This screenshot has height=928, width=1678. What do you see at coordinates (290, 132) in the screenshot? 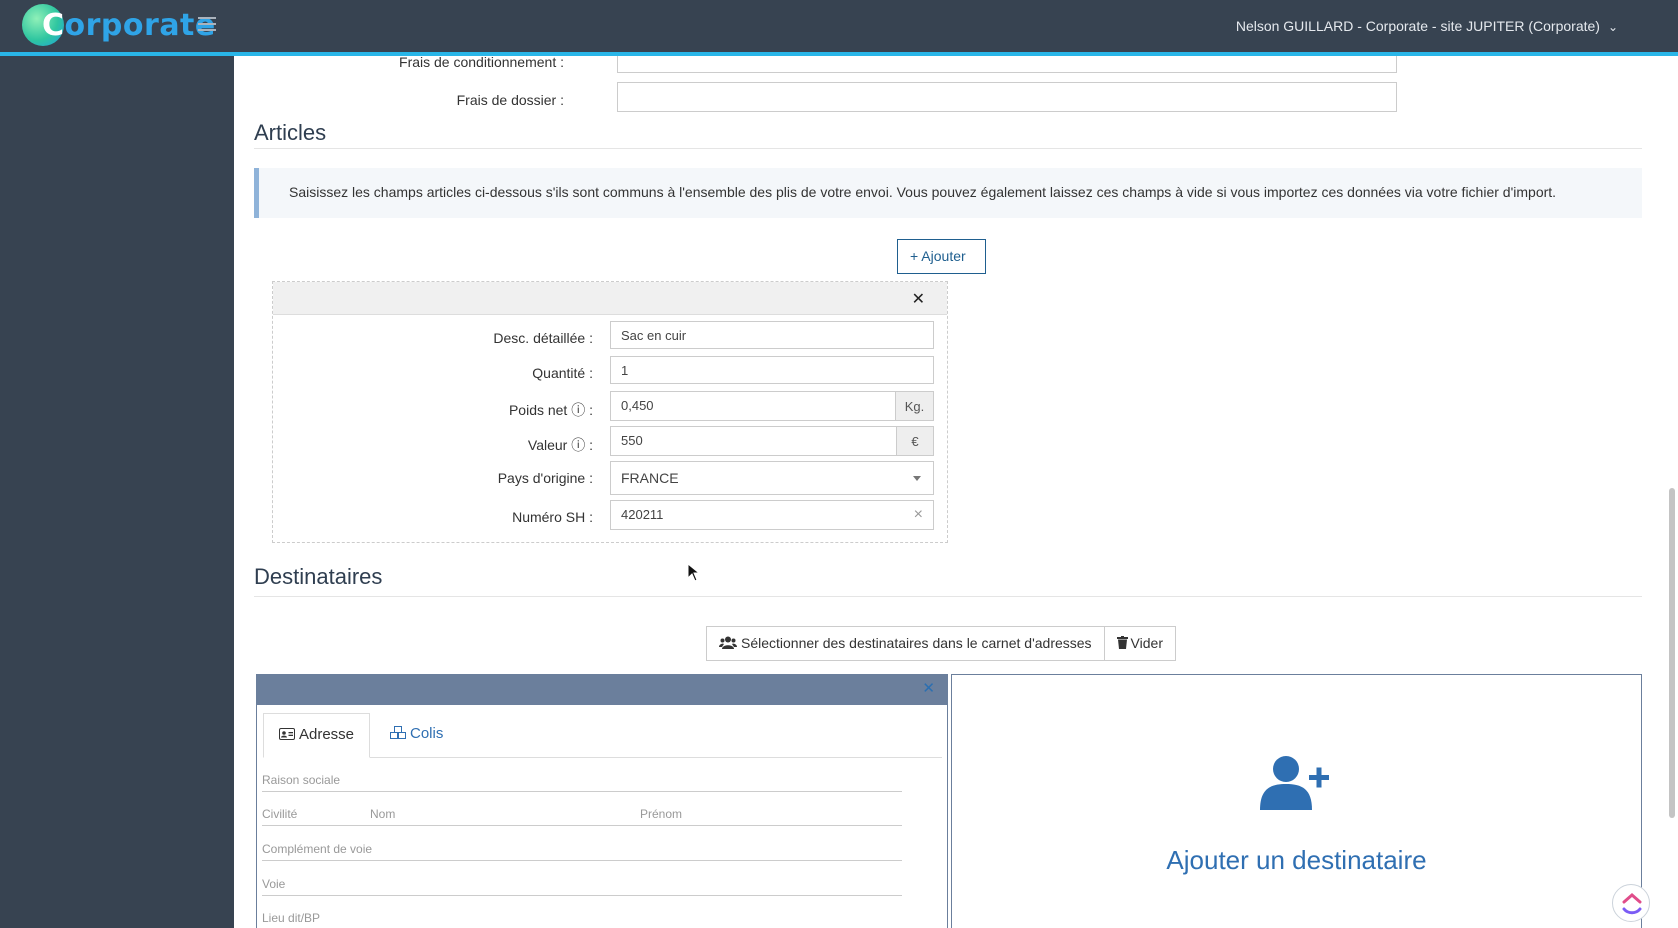
I see `articles-title: Articles` at bounding box center [290, 132].